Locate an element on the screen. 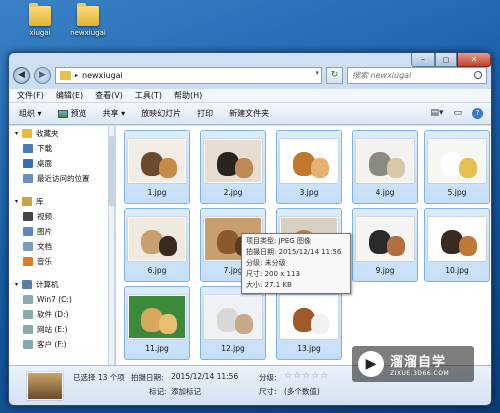  slideshow-label: 放映幻灯片 is located at coordinates (161, 113).